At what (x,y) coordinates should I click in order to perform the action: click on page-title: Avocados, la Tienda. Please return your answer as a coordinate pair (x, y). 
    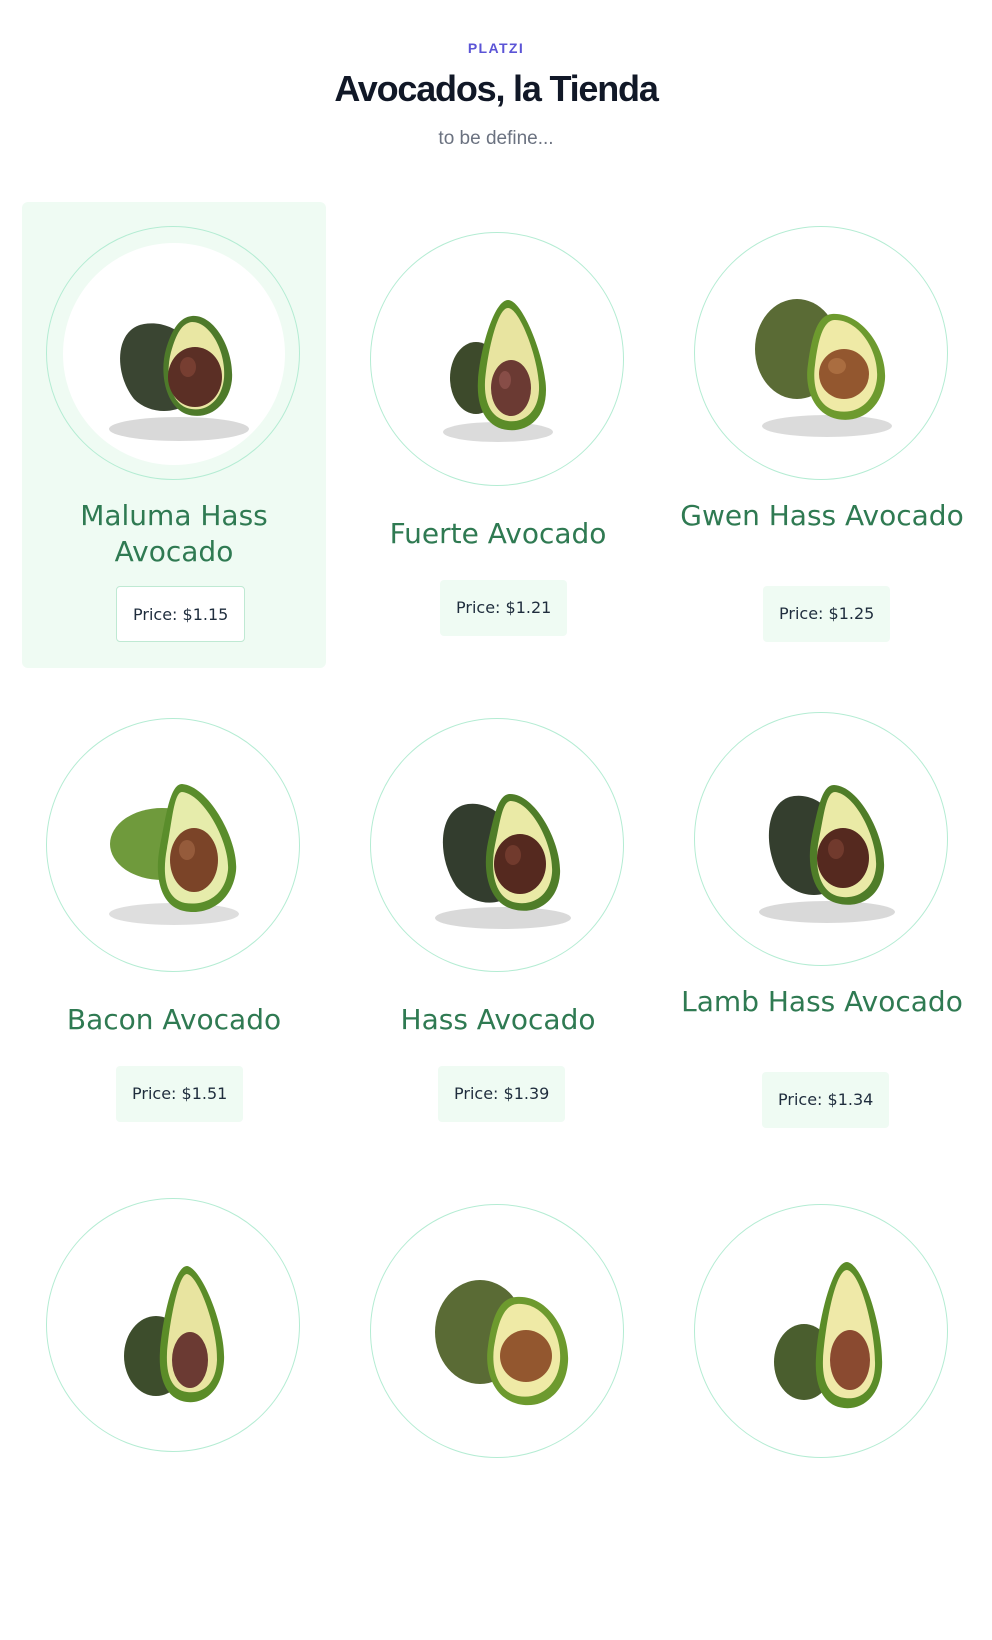
    Looking at the image, I should click on (496, 88).